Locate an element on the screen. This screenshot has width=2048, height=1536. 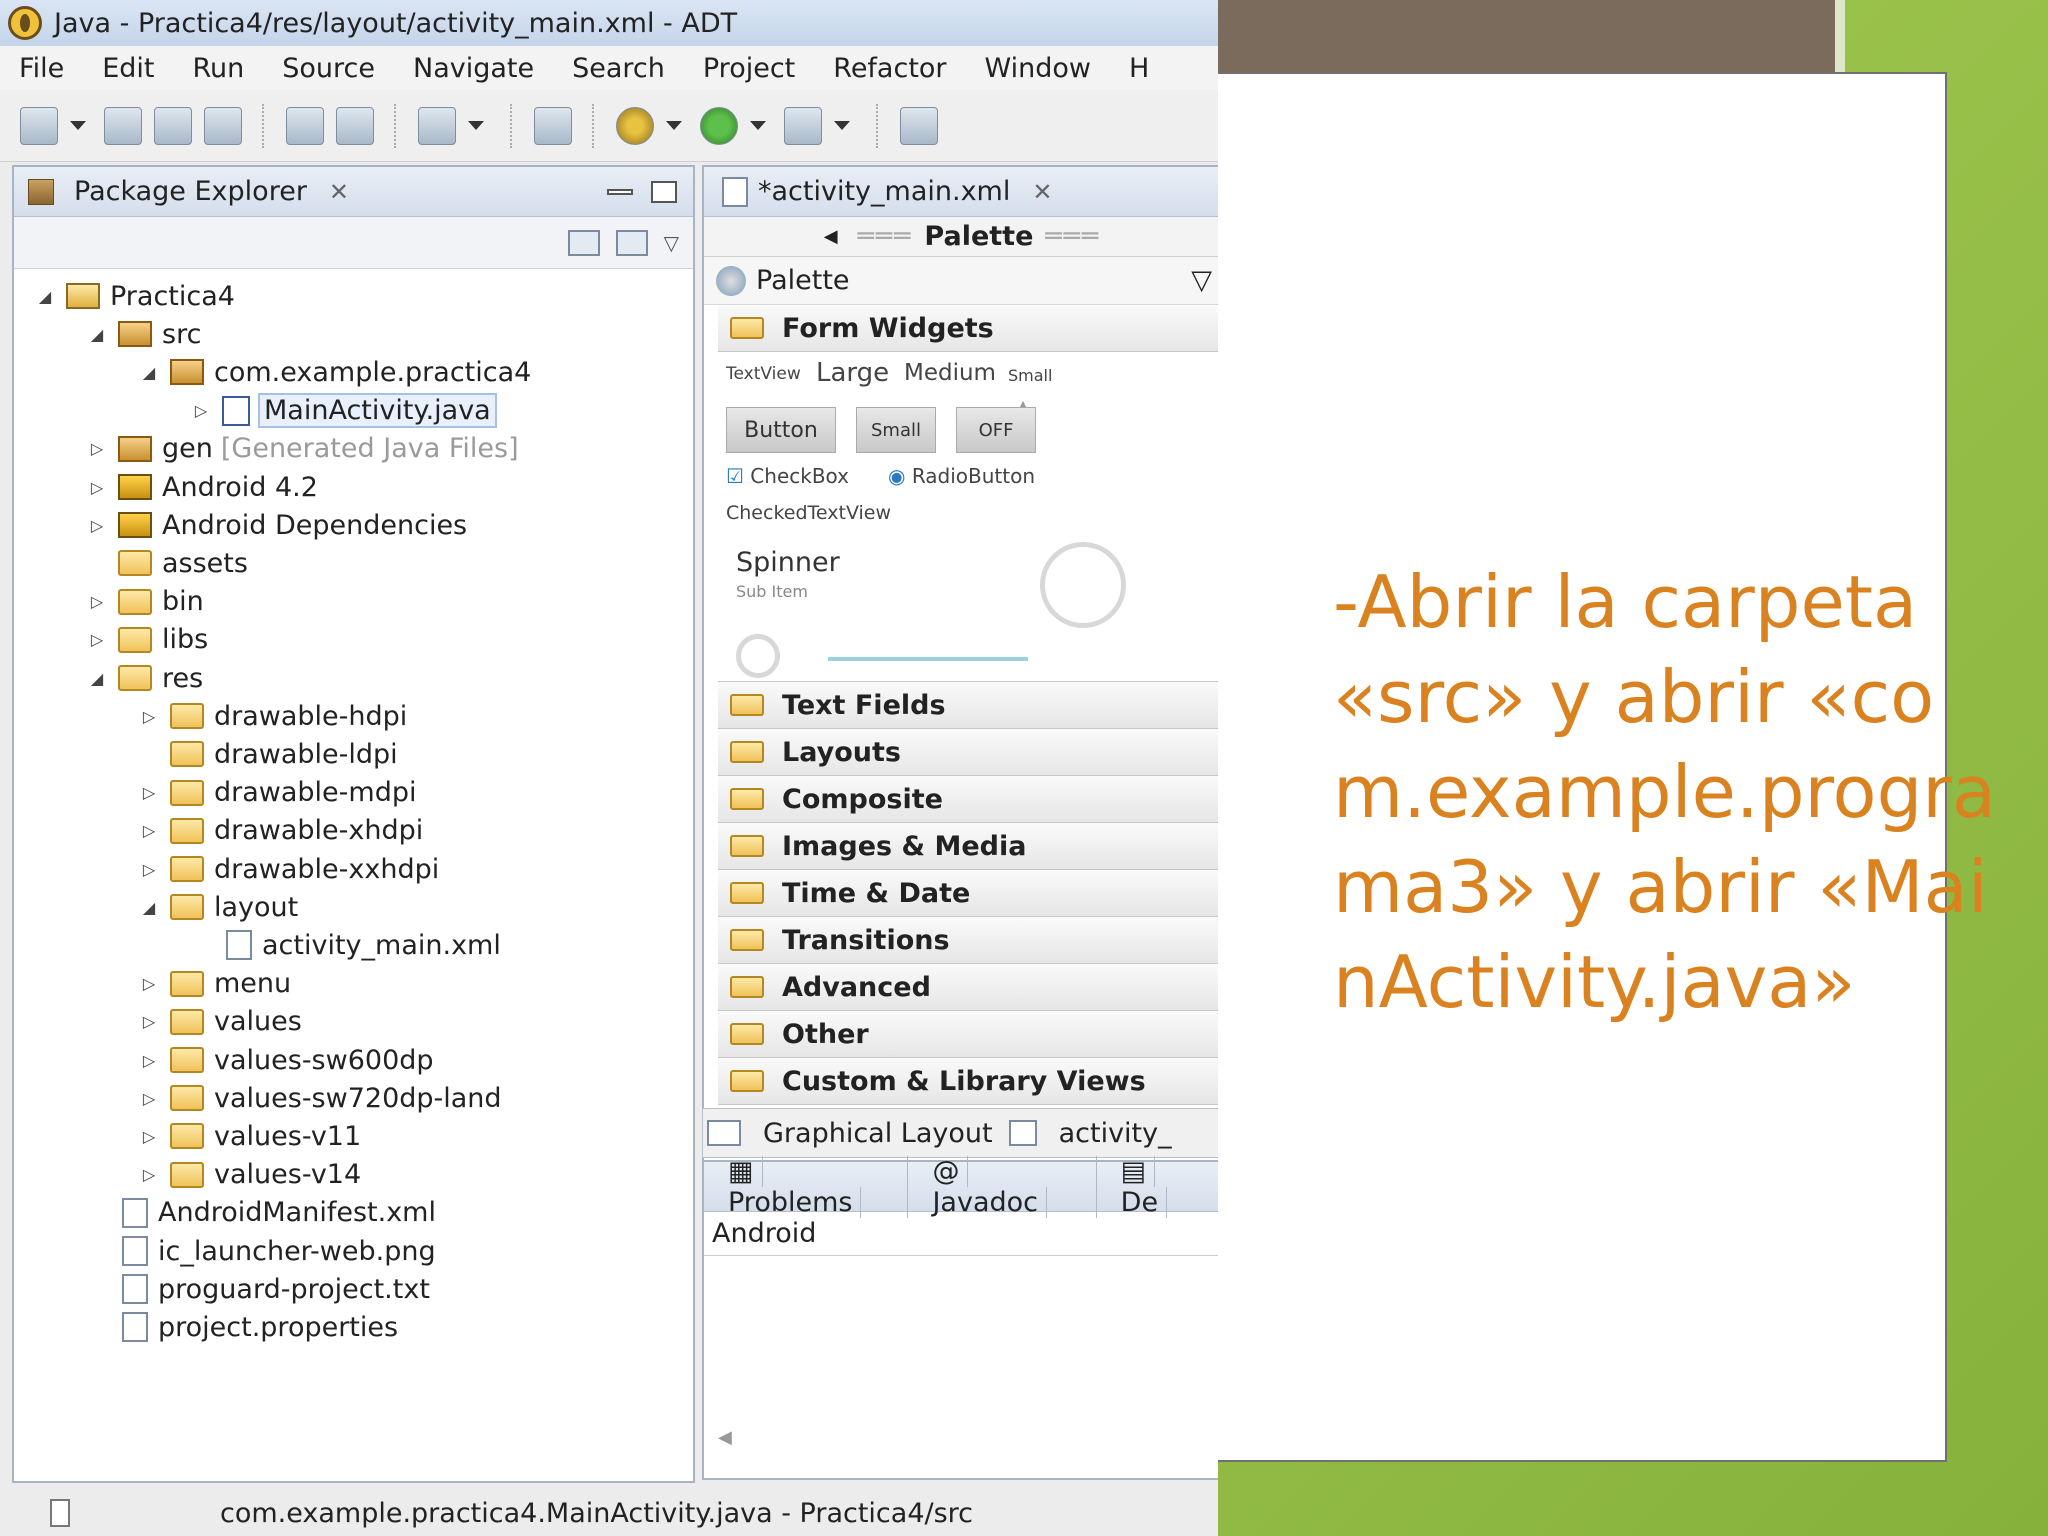
menu-item-window: Window is located at coordinates (1038, 68).